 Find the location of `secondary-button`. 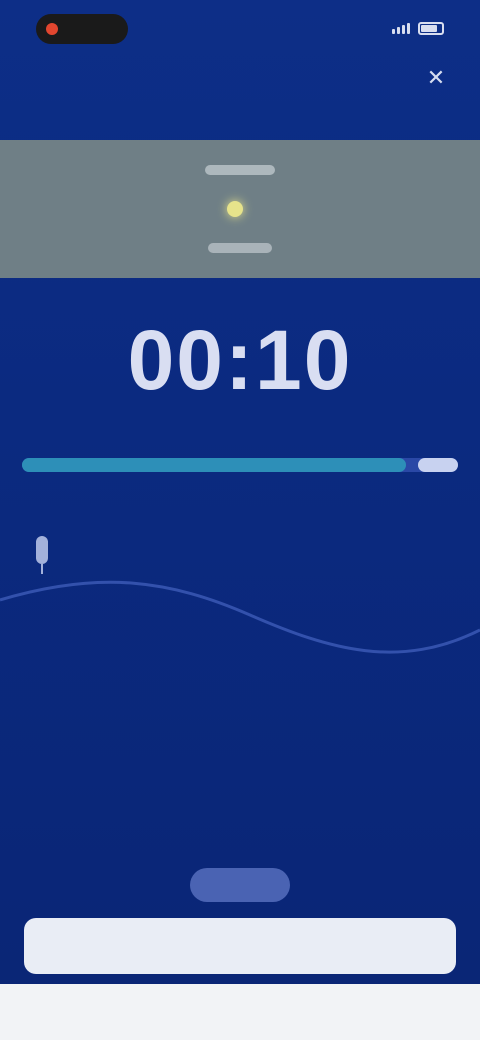

secondary-button is located at coordinates (240, 885).